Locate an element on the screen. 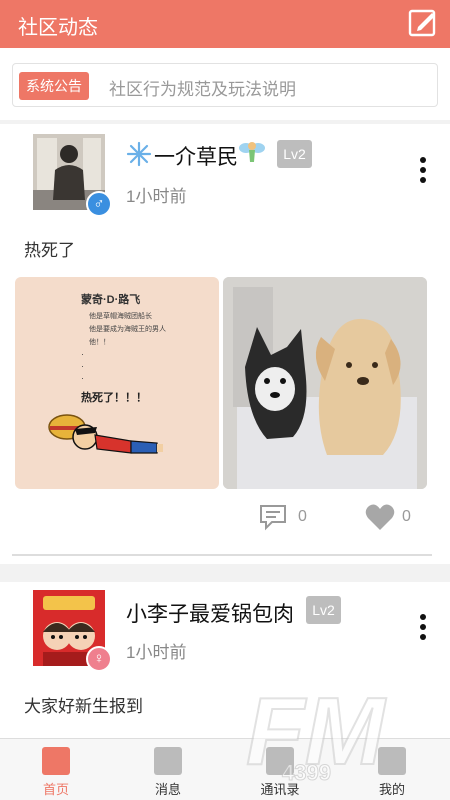 The height and width of the screenshot is (800, 450). meme-line: 他是草帽海贼团船长 is located at coordinates (120, 316).